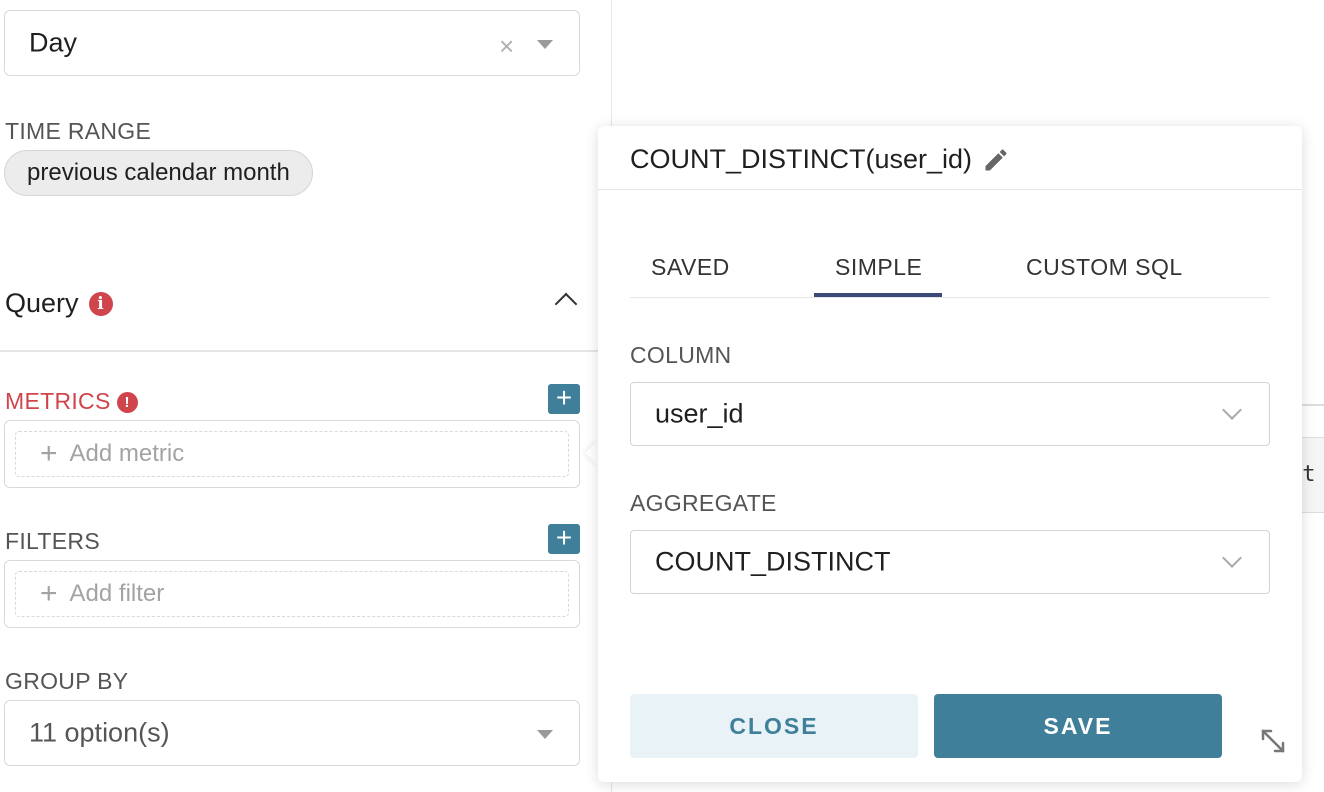  I want to click on add-metric-placeholder: + Add metric, so click(292, 454).